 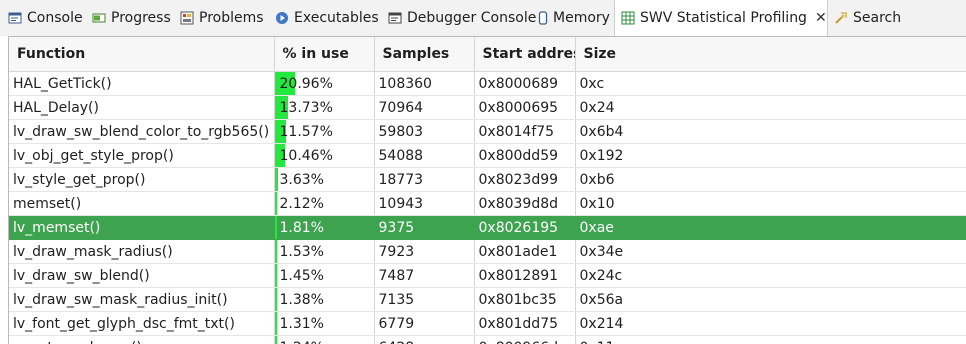 I want to click on column-header-samples: Samples, so click(x=424, y=54).